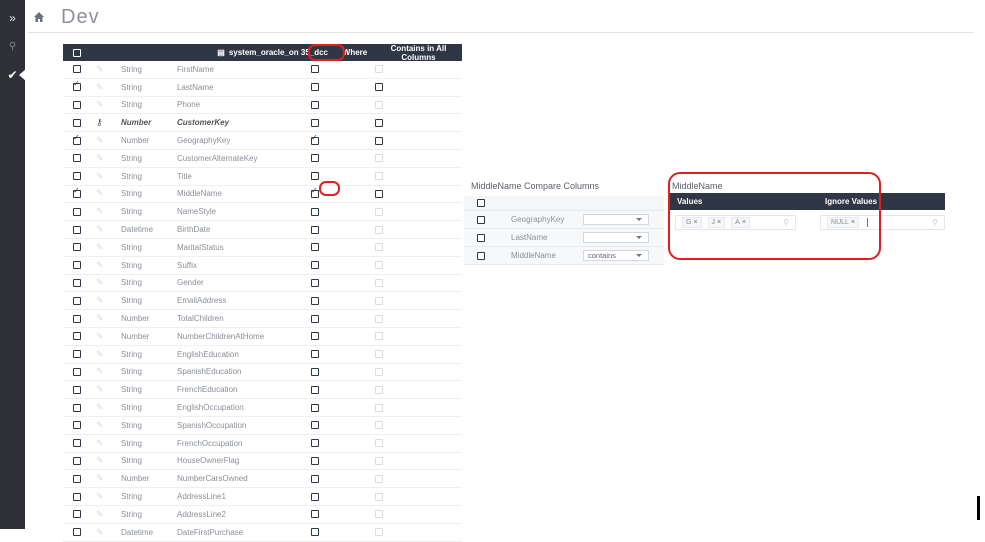 This screenshot has height=542, width=985. What do you see at coordinates (77, 52) in the screenshot?
I see `select-all-checkbox` at bounding box center [77, 52].